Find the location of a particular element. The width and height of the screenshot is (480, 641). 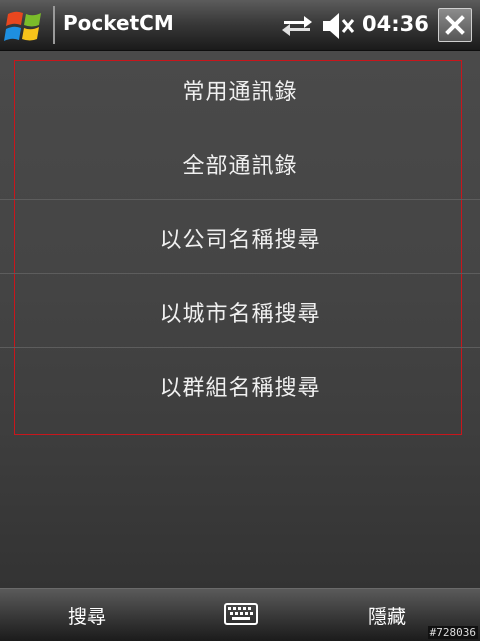

sync-icon is located at coordinates (297, 26).